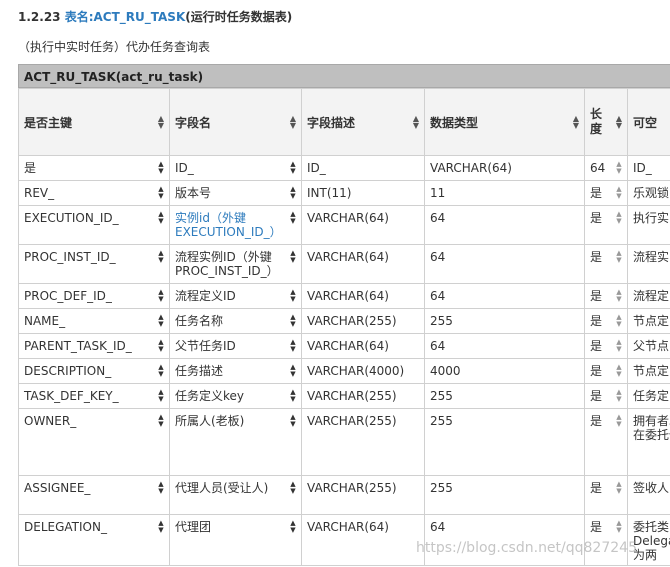 The height and width of the screenshot is (567, 670). Describe the element at coordinates (648, 264) in the screenshot. I see `cell-nullable: 流程实` at that location.